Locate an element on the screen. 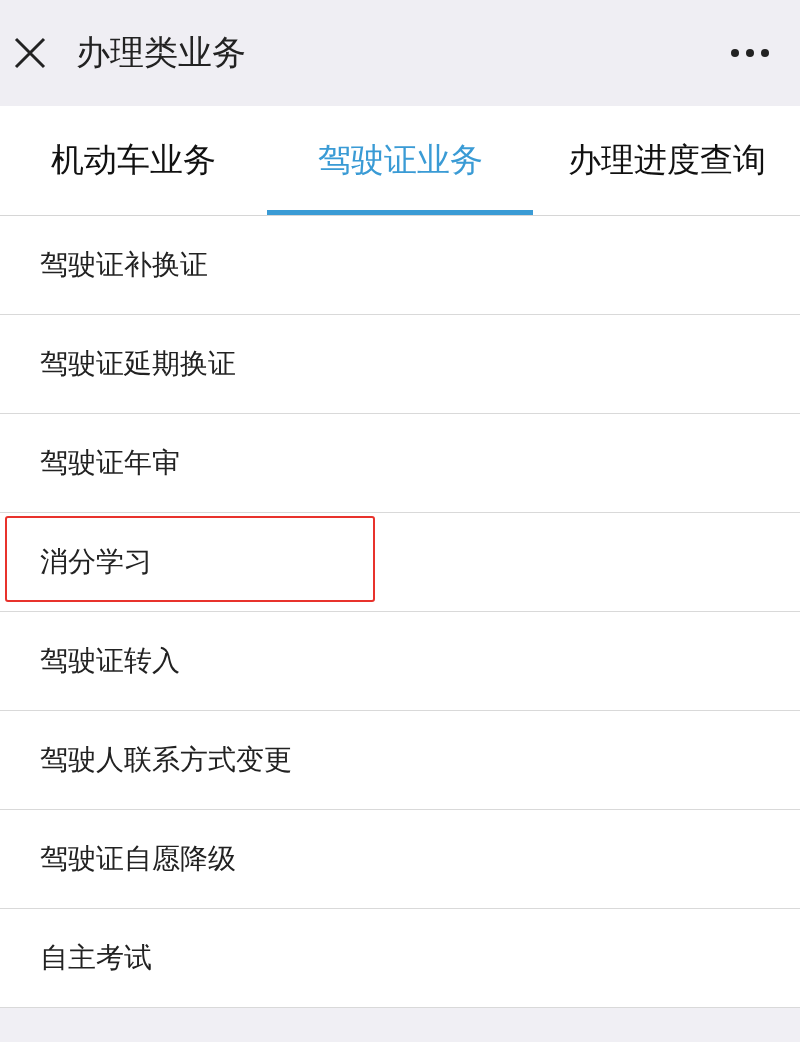  page-title: 办理类业务 is located at coordinates (161, 52).